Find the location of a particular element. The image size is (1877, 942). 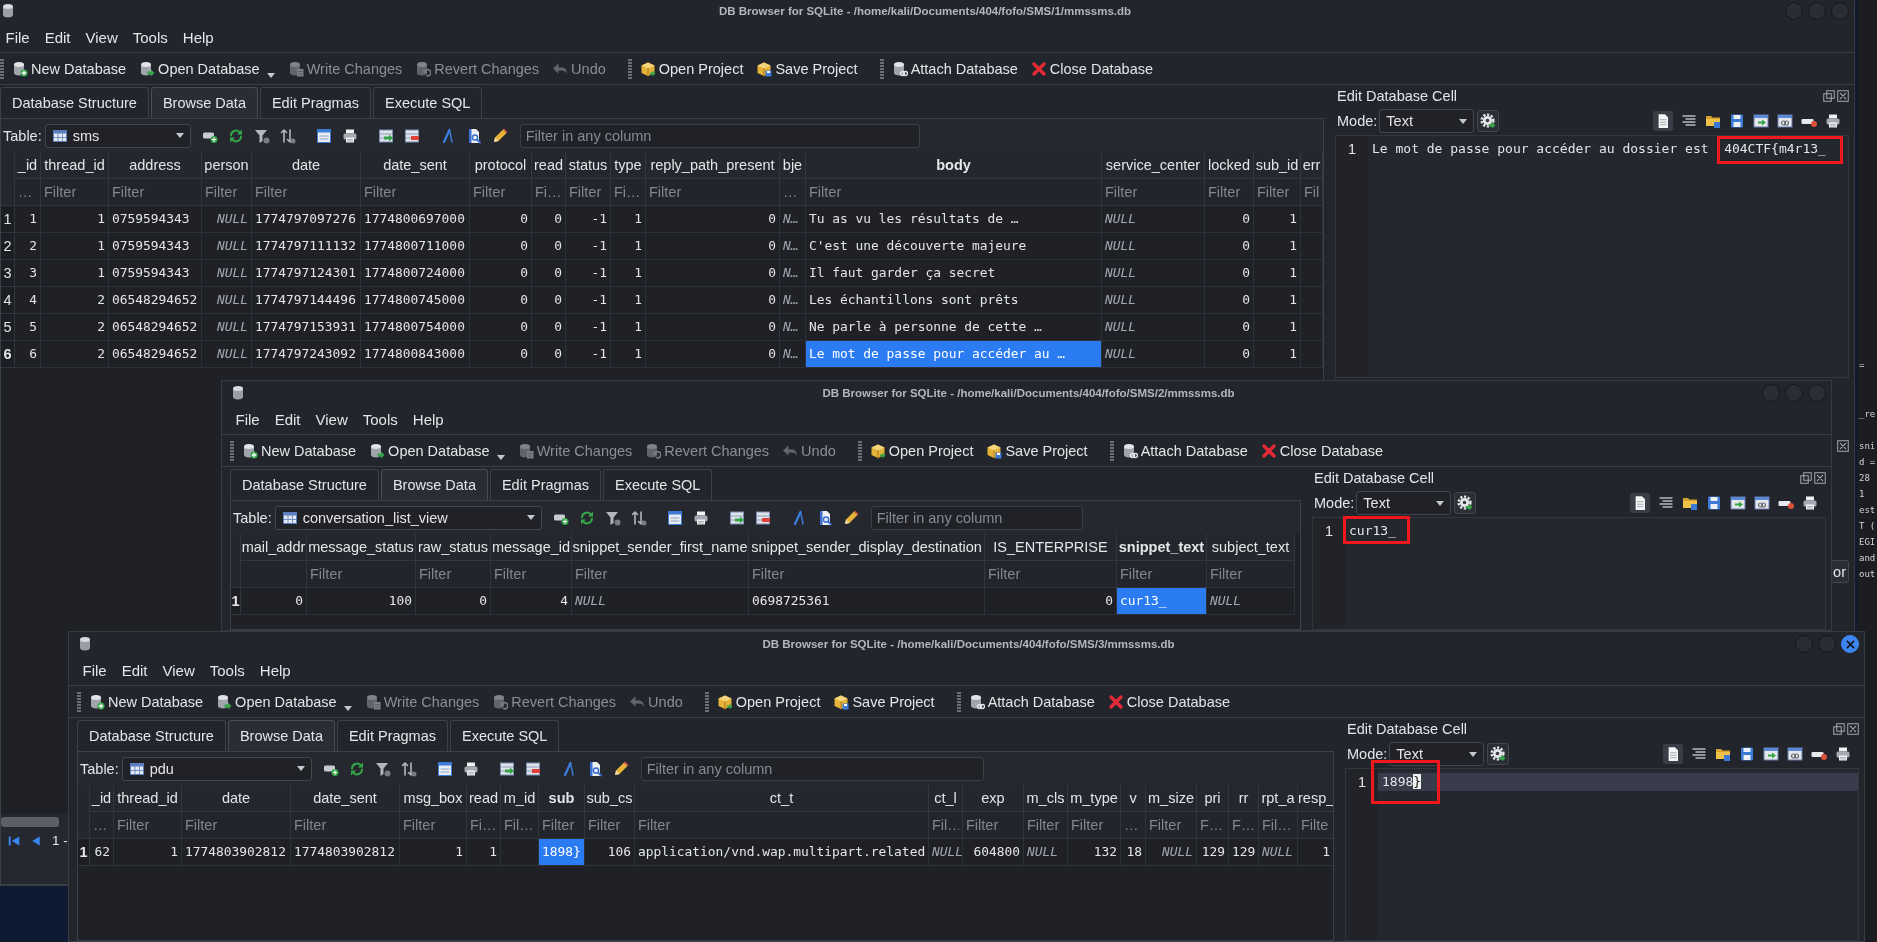

column-header: m_size is located at coordinates (1171, 798).